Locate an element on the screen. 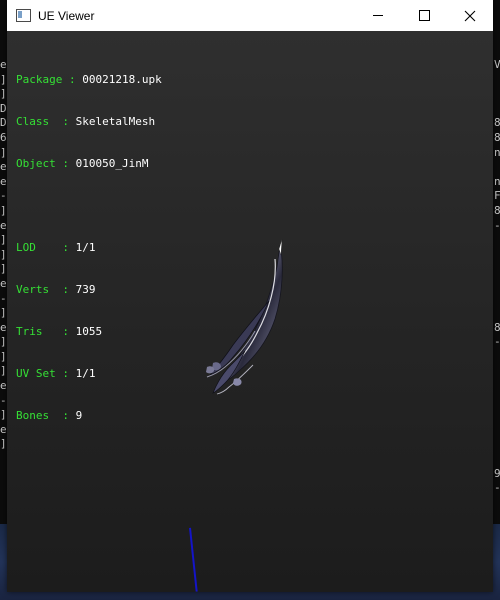 This screenshot has width=500, height=600. maximize-button is located at coordinates (424, 15).